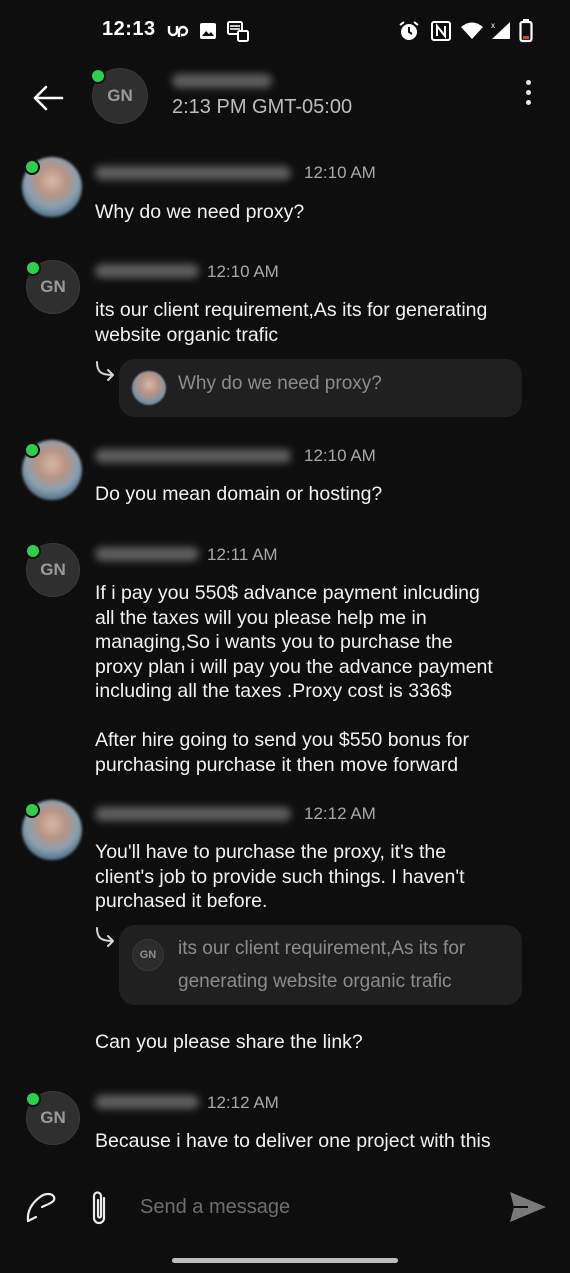  I want to click on message-text: website organic trafic, so click(187, 334).